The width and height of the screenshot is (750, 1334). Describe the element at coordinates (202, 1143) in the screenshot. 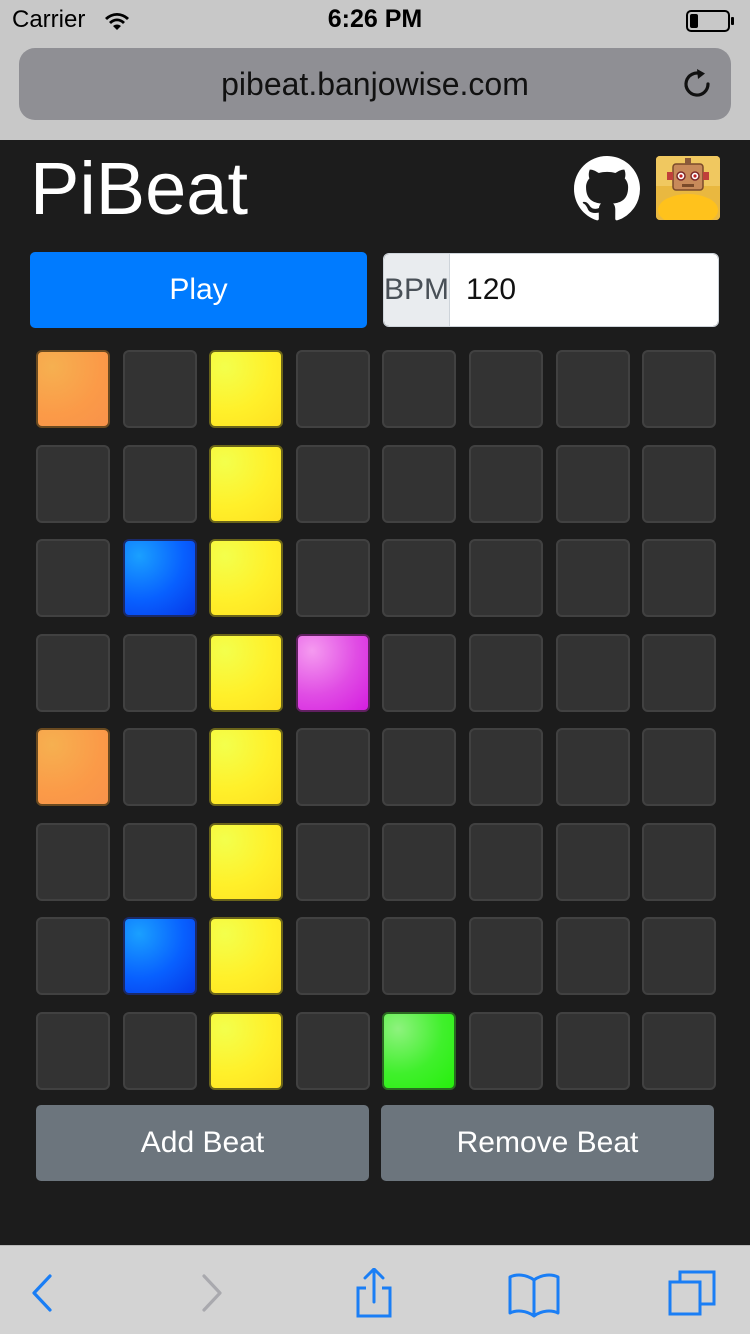

I see `add-beat-button: Add Beat` at that location.